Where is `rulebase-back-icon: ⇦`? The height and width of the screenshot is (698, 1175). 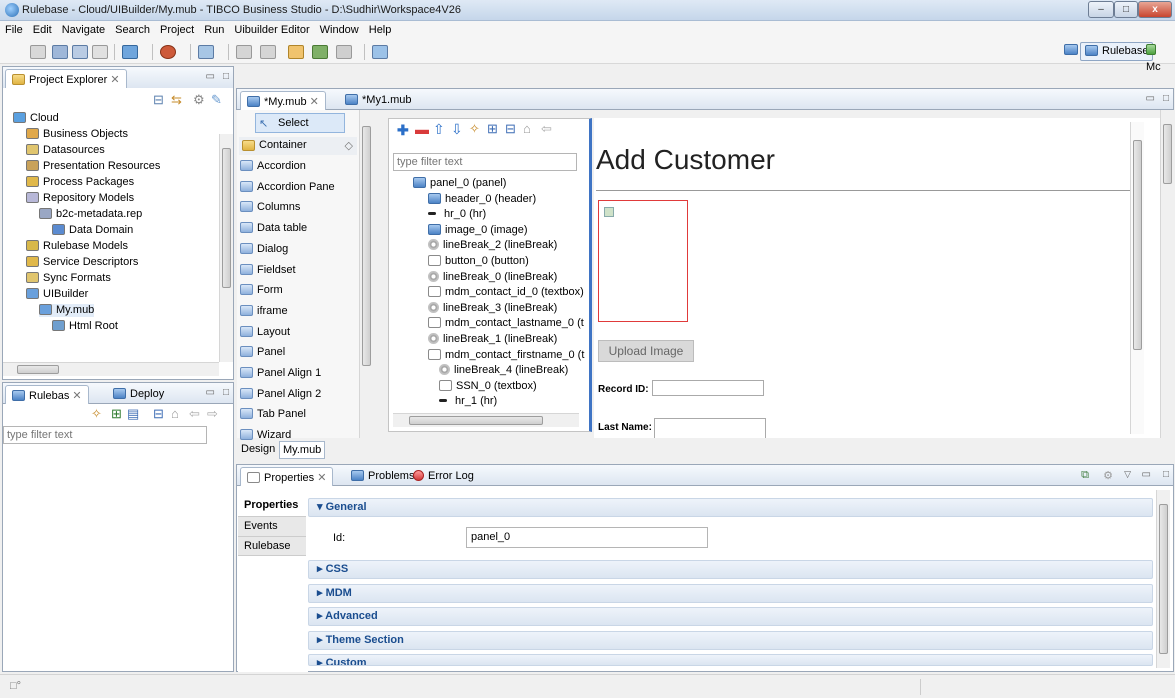
rulebase-back-icon: ⇦ is located at coordinates (194, 414).